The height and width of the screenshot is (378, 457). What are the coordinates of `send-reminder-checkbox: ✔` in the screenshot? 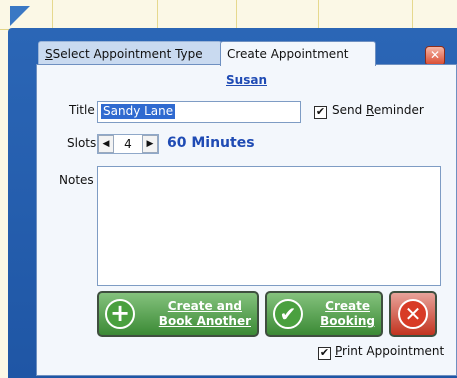 It's located at (320, 112).